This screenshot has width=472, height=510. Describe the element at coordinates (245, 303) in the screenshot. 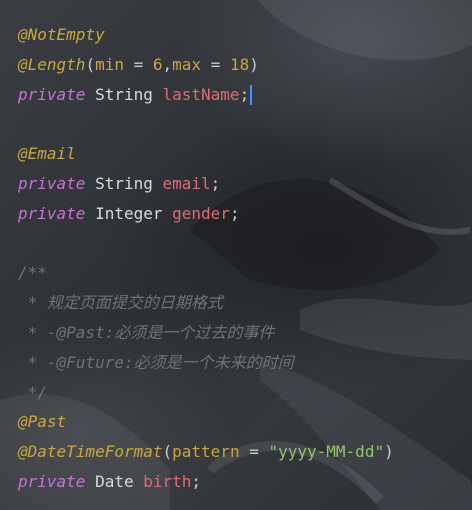

I see `code-line: * 规定页面提交的日期格式` at that location.